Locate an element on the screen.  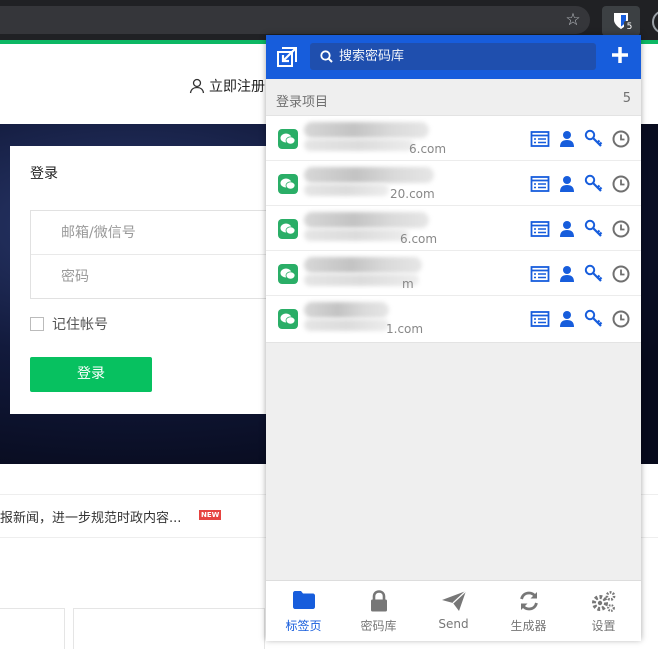
browser-toolbar: ☆ 5 is located at coordinates (329, 20).